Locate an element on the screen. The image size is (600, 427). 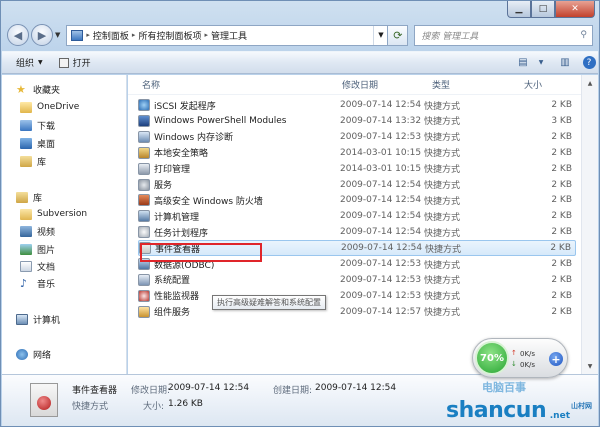
file-row: 数据源(ODBC) 2009-07-14 12:53 快捷方式 2 KB is located at coordinates (357, 264).